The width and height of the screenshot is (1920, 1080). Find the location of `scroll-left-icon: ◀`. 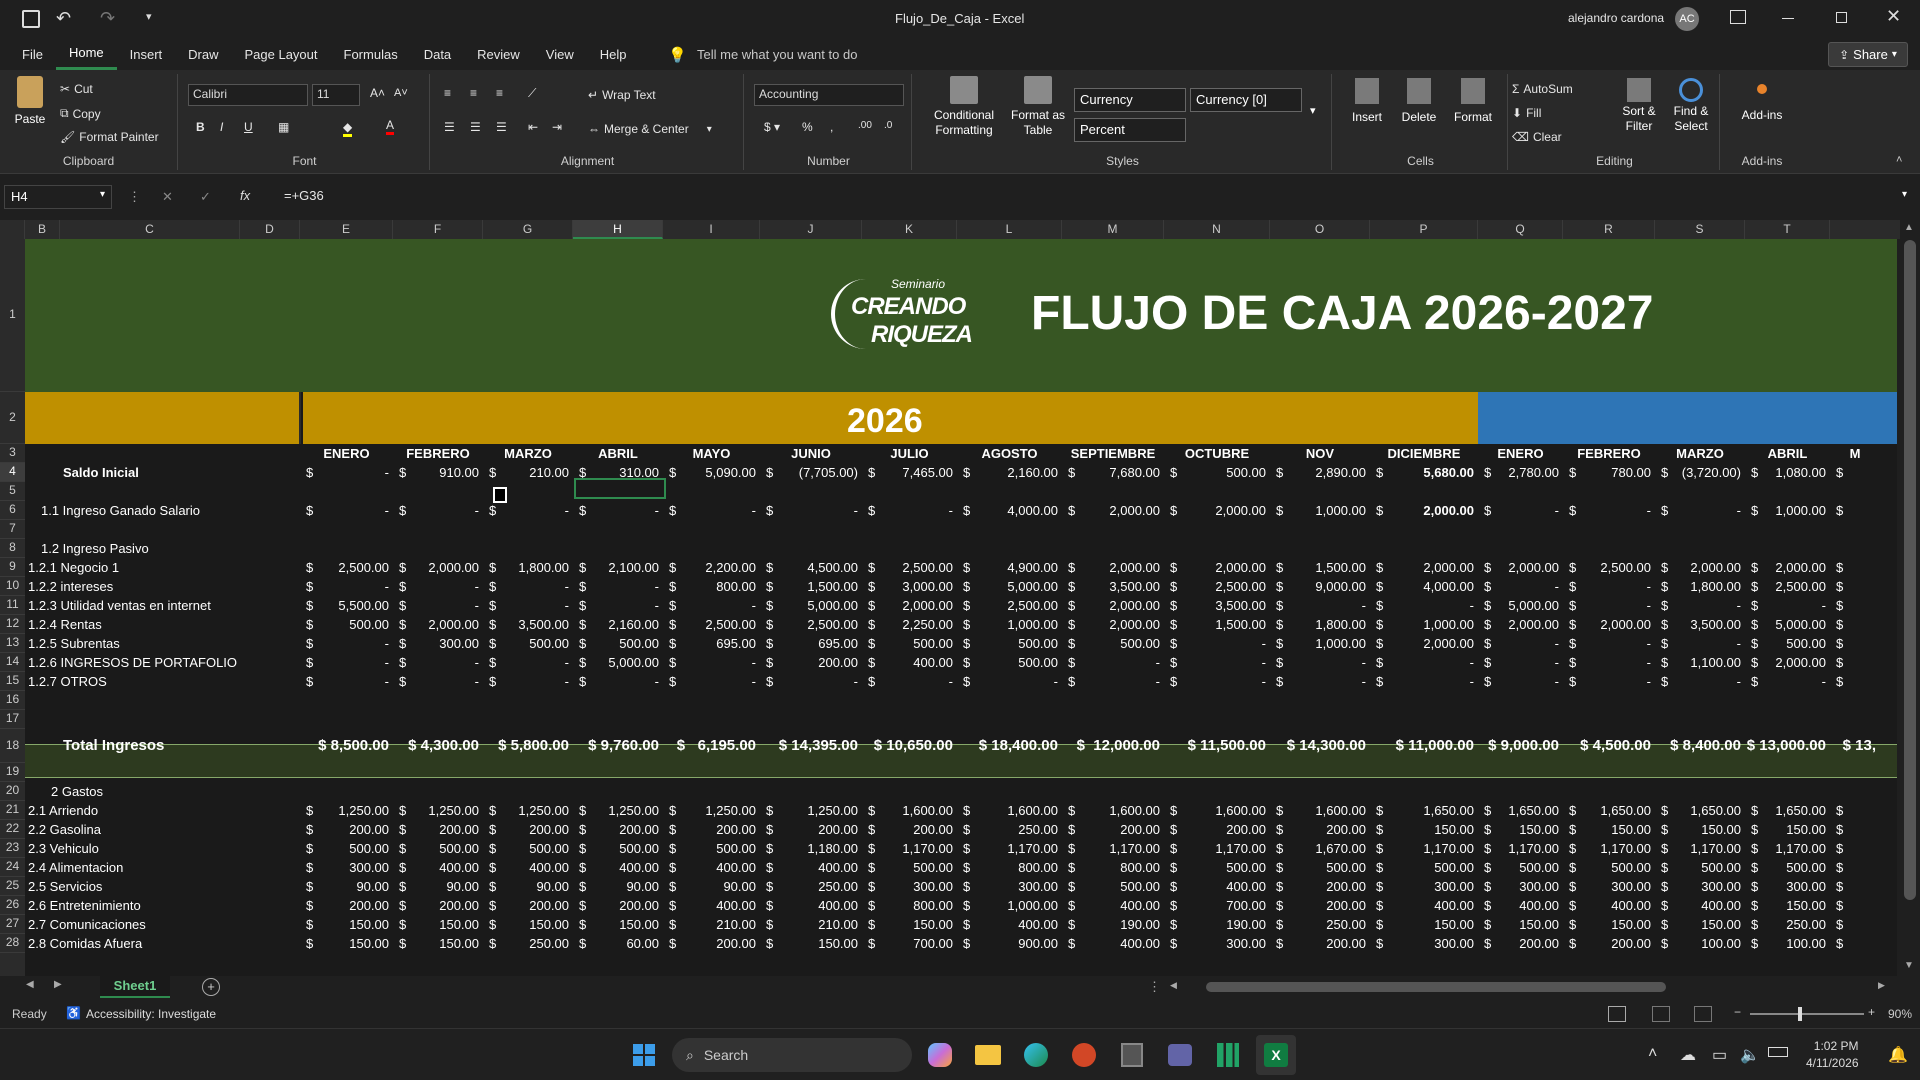

scroll-left-icon: ◀ is located at coordinates (1173, 985).